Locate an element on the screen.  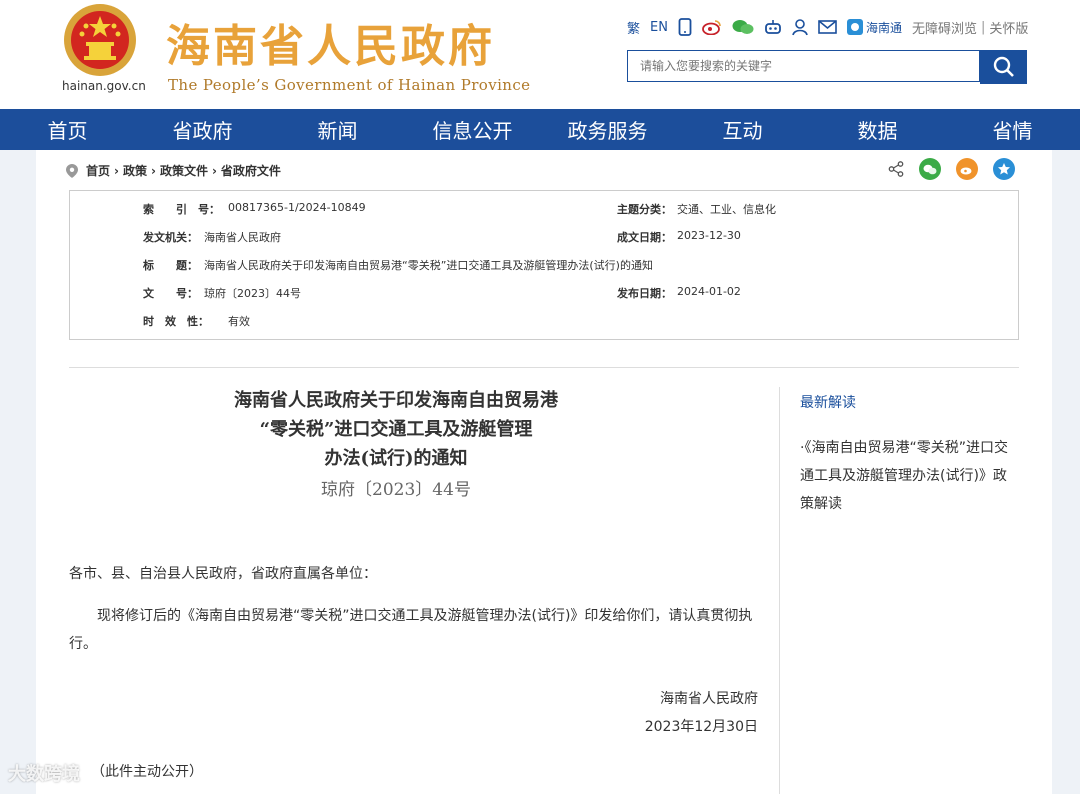
meta-published-value: 2024-01-02 is located at coordinates (709, 291).